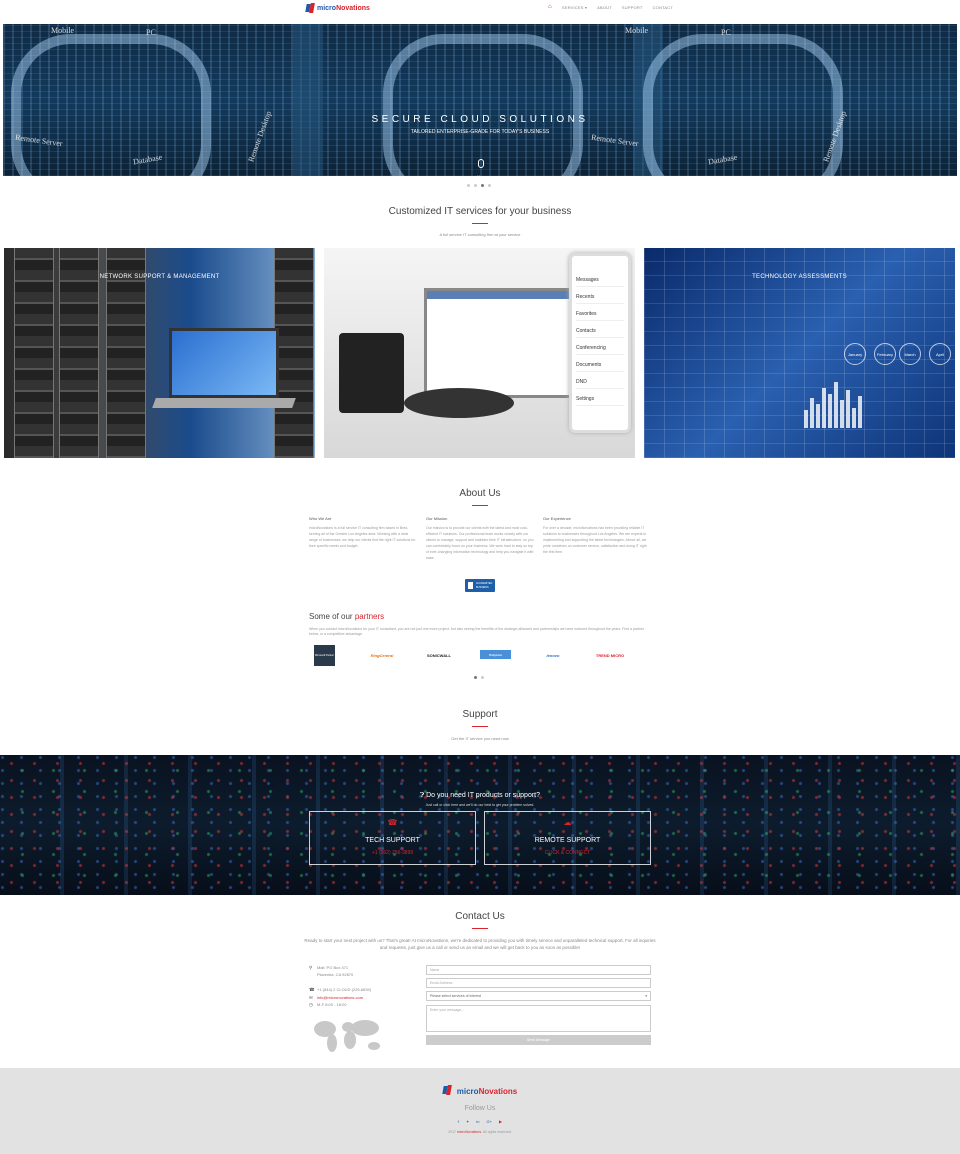  What do you see at coordinates (600, 382) in the screenshot?
I see `phone-menu-item: DND` at bounding box center [600, 382].